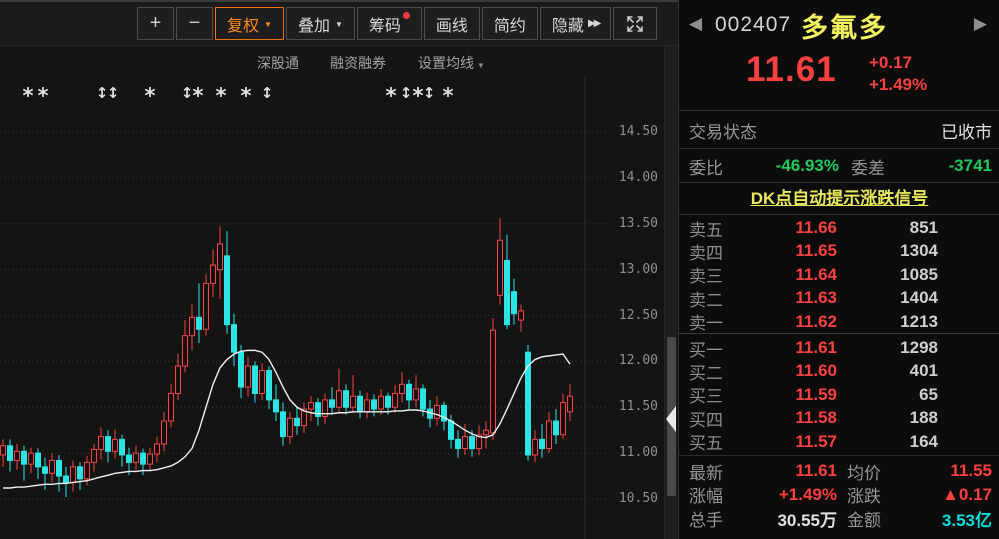 The image size is (999, 539). Describe the element at coordinates (243, 26) in the screenshot. I see `toolbar-button-label: 复权` at that location.